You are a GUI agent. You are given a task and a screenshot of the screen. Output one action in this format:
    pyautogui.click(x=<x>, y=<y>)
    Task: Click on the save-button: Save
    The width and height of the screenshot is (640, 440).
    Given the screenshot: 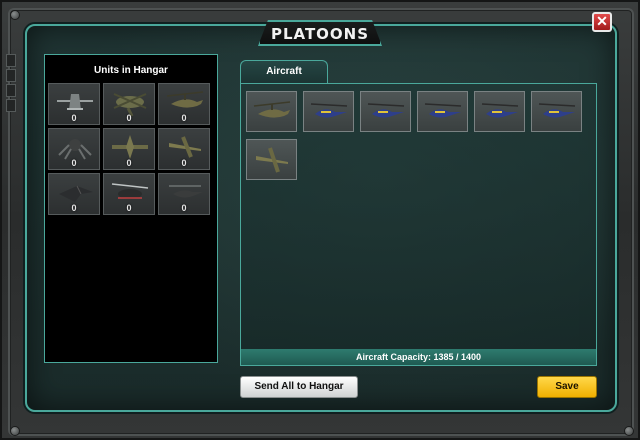 What is the action you would take?
    pyautogui.click(x=567, y=387)
    